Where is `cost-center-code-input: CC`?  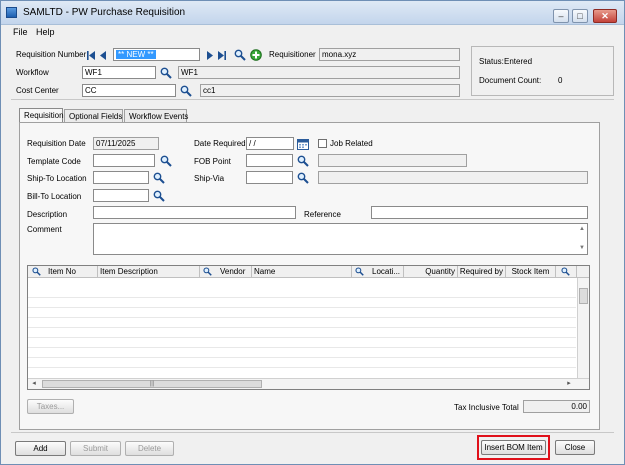
cost-center-code-input: CC is located at coordinates (129, 90).